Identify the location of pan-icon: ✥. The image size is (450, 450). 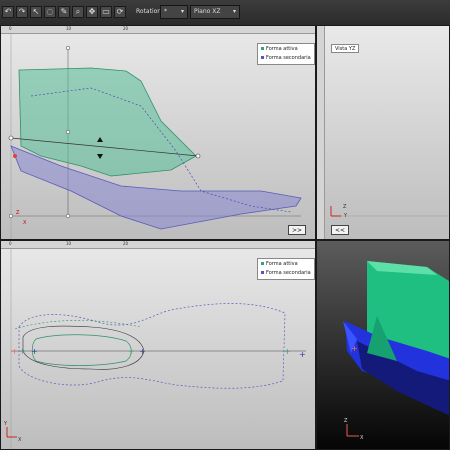
(92, 12).